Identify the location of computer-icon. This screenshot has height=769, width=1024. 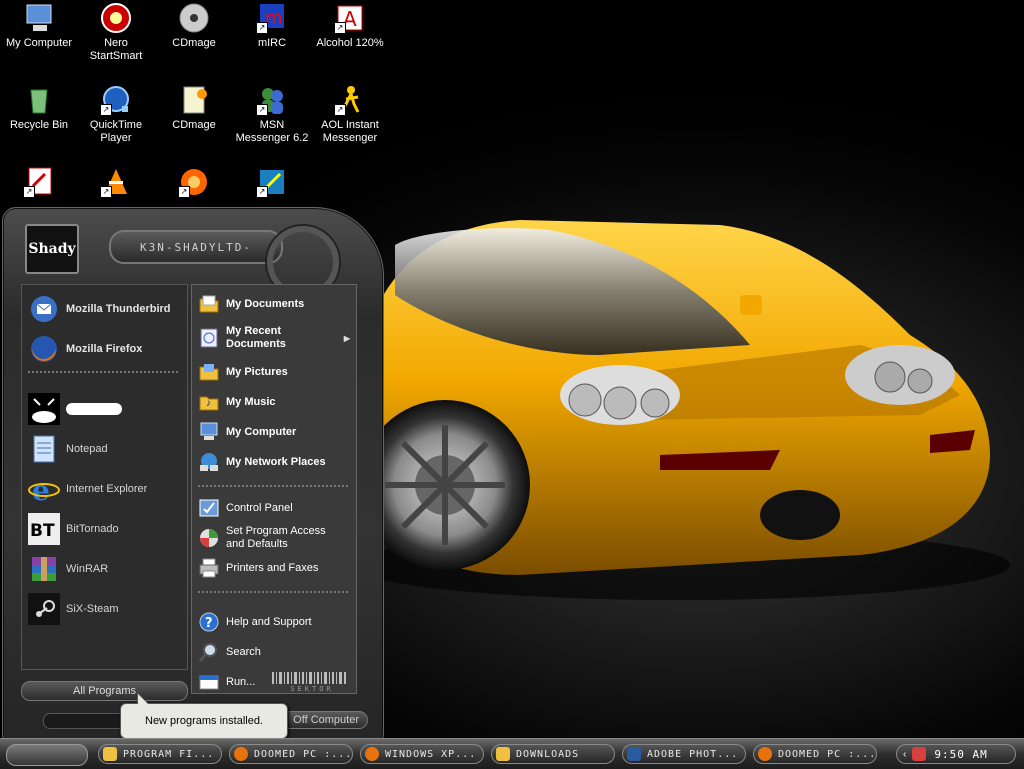
(209, 432).